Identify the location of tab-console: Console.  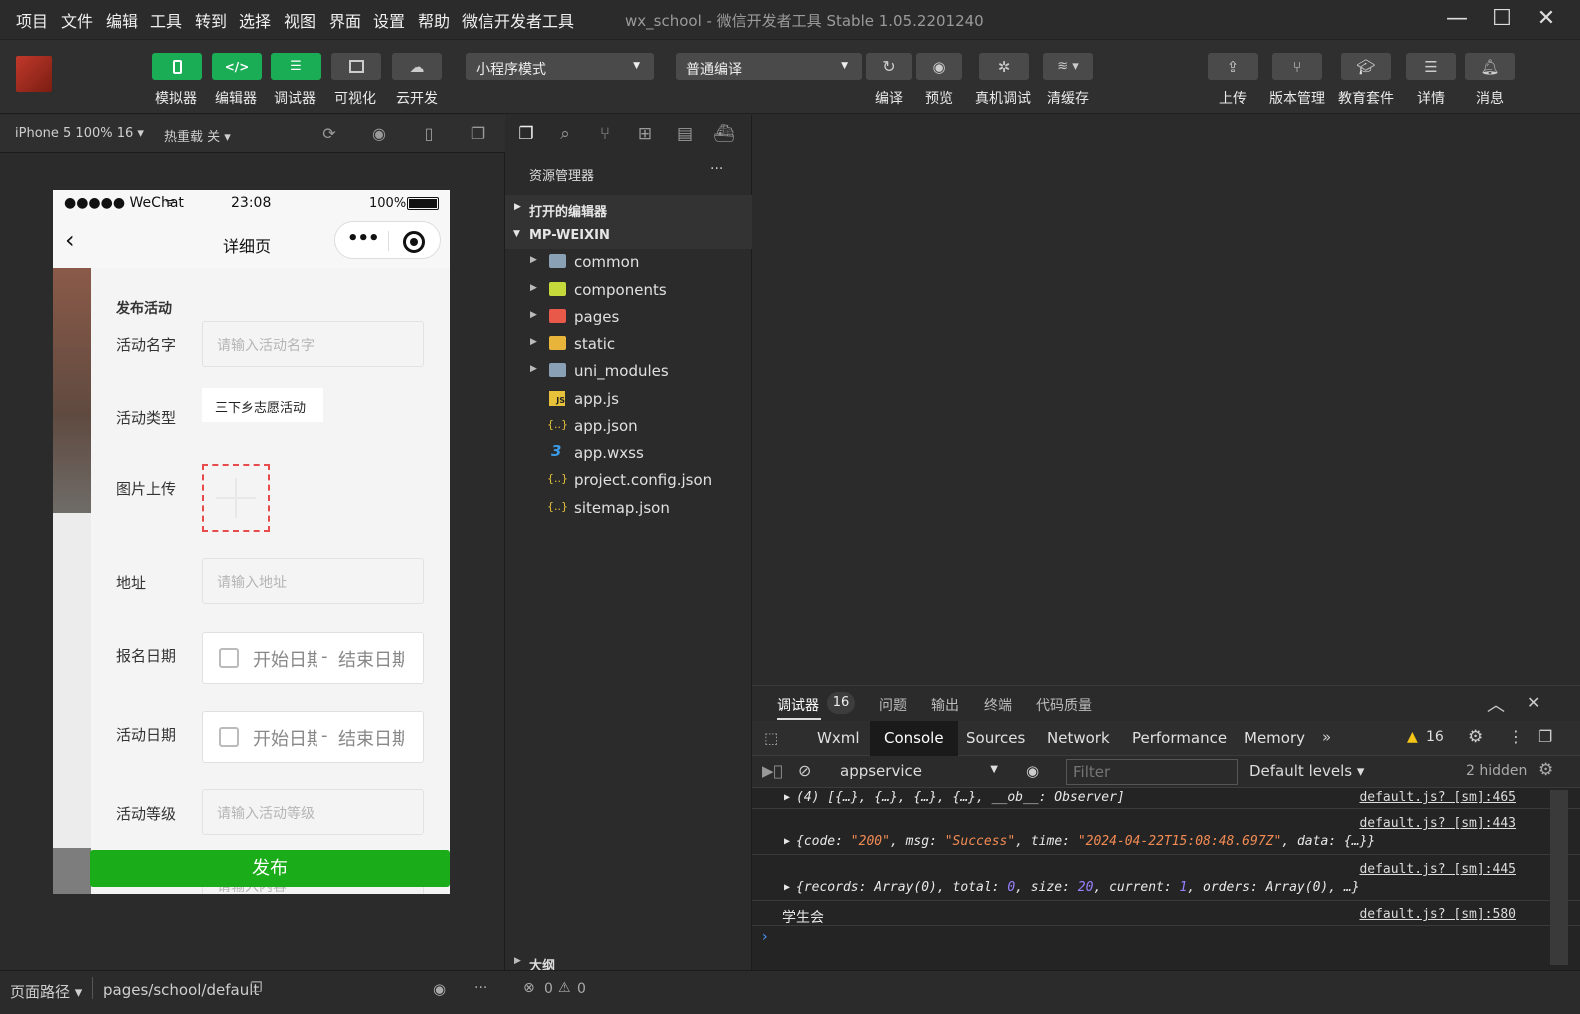
(914, 738).